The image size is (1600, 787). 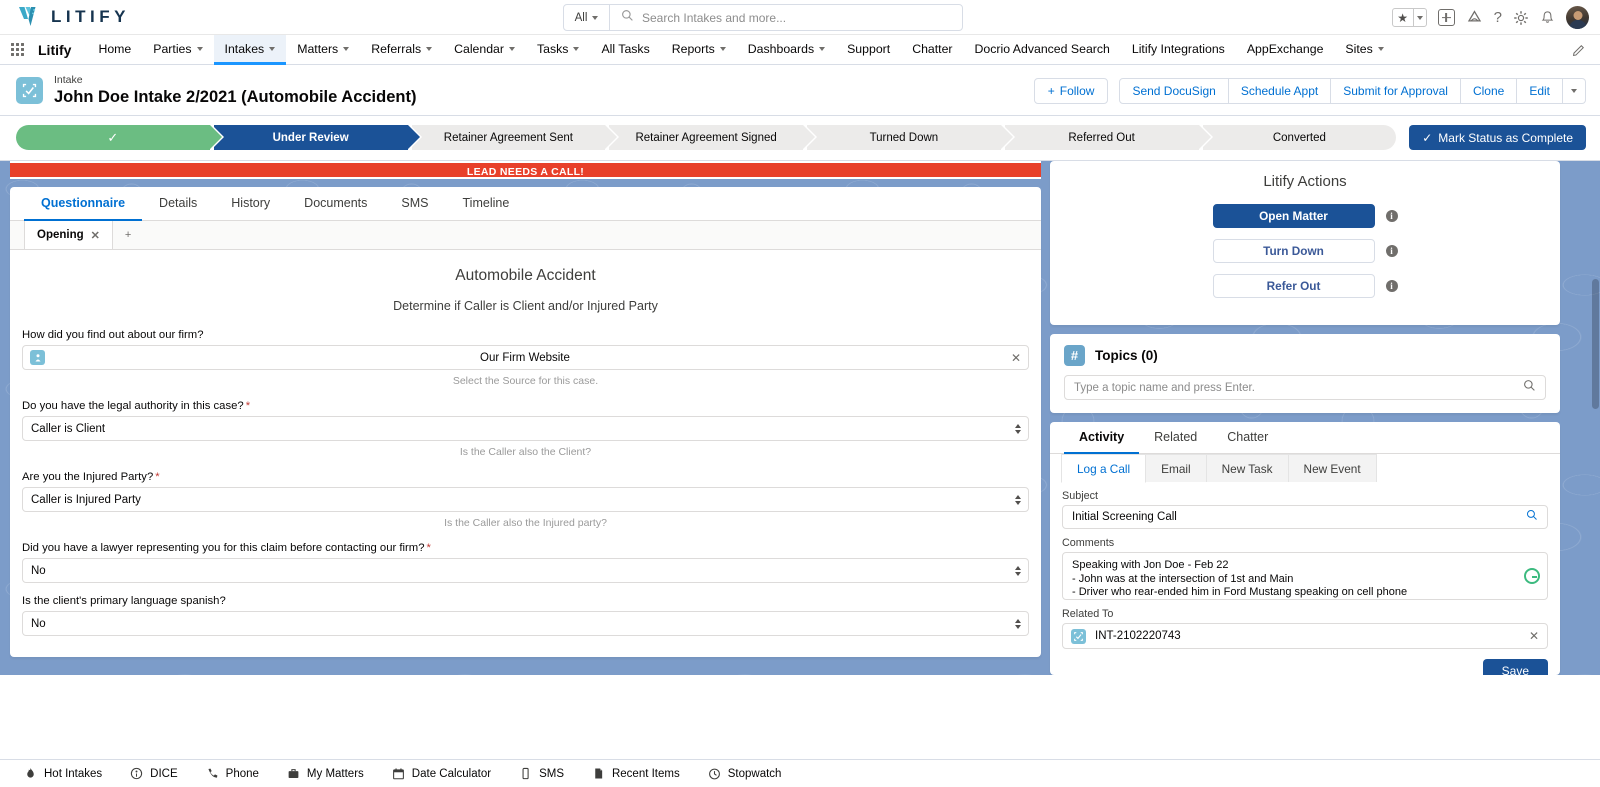 What do you see at coordinates (1285, 50) in the screenshot?
I see `nav-item-appexchange: AppExchange` at bounding box center [1285, 50].